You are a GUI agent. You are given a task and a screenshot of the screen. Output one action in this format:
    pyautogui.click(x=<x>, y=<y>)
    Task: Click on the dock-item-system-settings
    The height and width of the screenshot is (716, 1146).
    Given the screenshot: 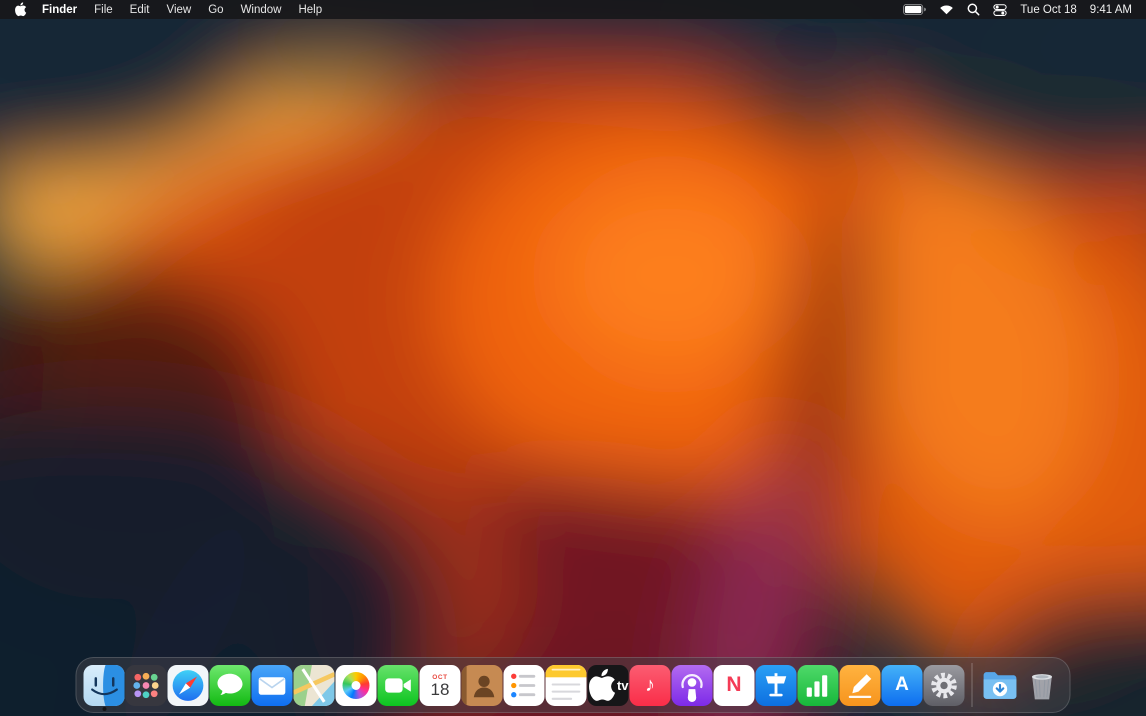 What is the action you would take?
    pyautogui.click(x=944, y=685)
    